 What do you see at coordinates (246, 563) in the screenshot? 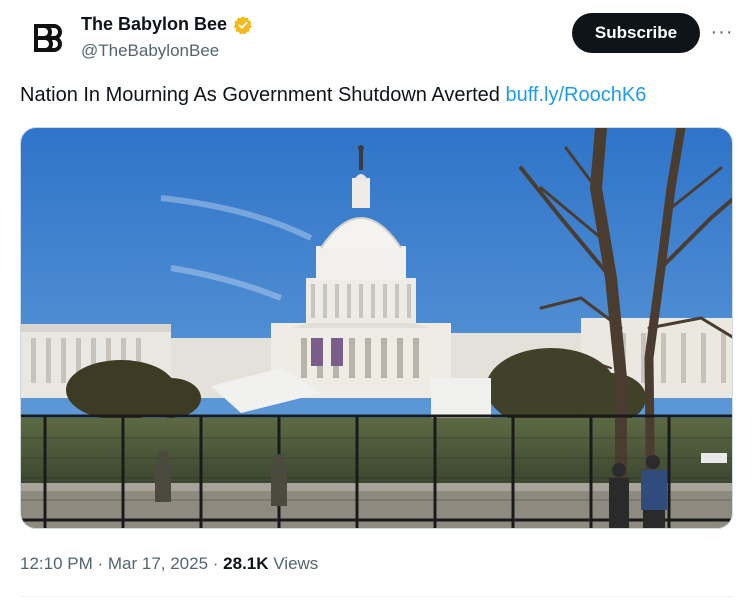
I see `views-count: 28.1K` at bounding box center [246, 563].